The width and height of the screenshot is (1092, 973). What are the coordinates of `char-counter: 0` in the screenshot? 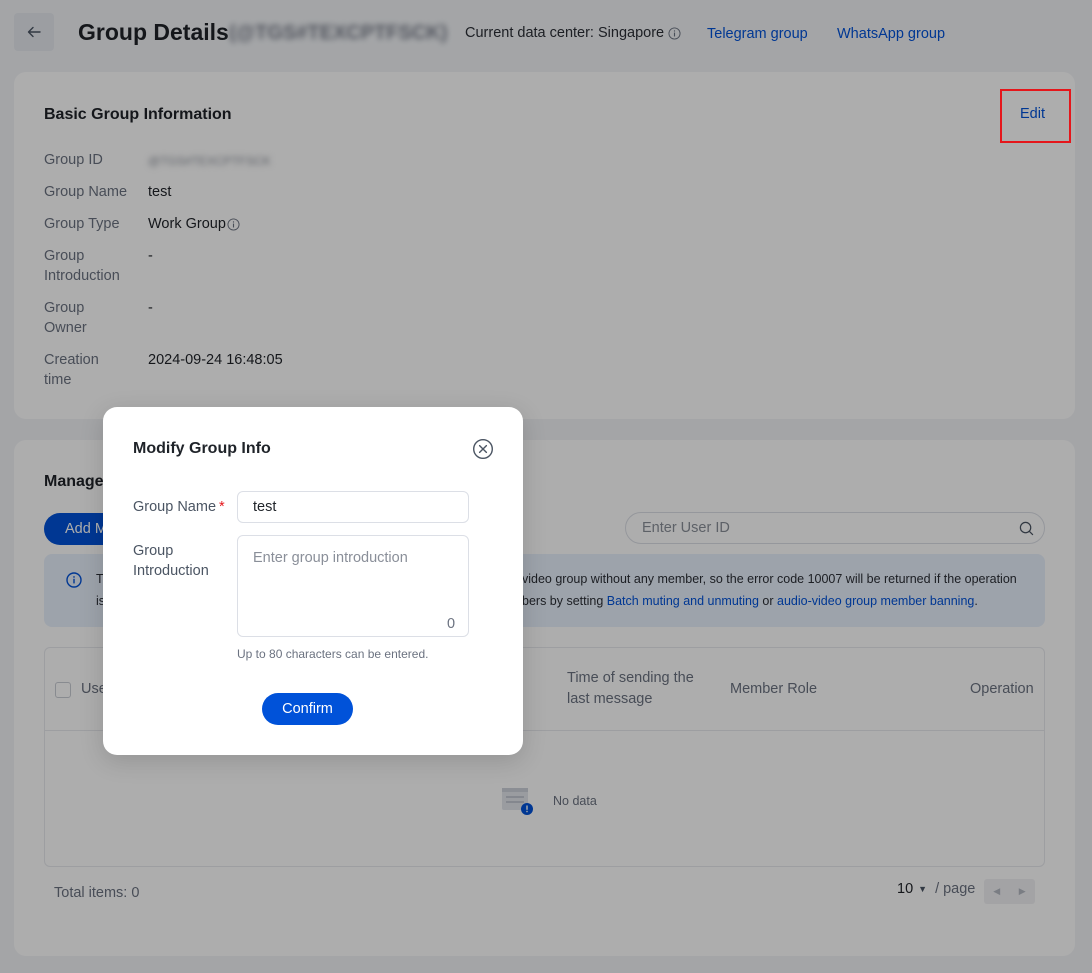 It's located at (451, 624).